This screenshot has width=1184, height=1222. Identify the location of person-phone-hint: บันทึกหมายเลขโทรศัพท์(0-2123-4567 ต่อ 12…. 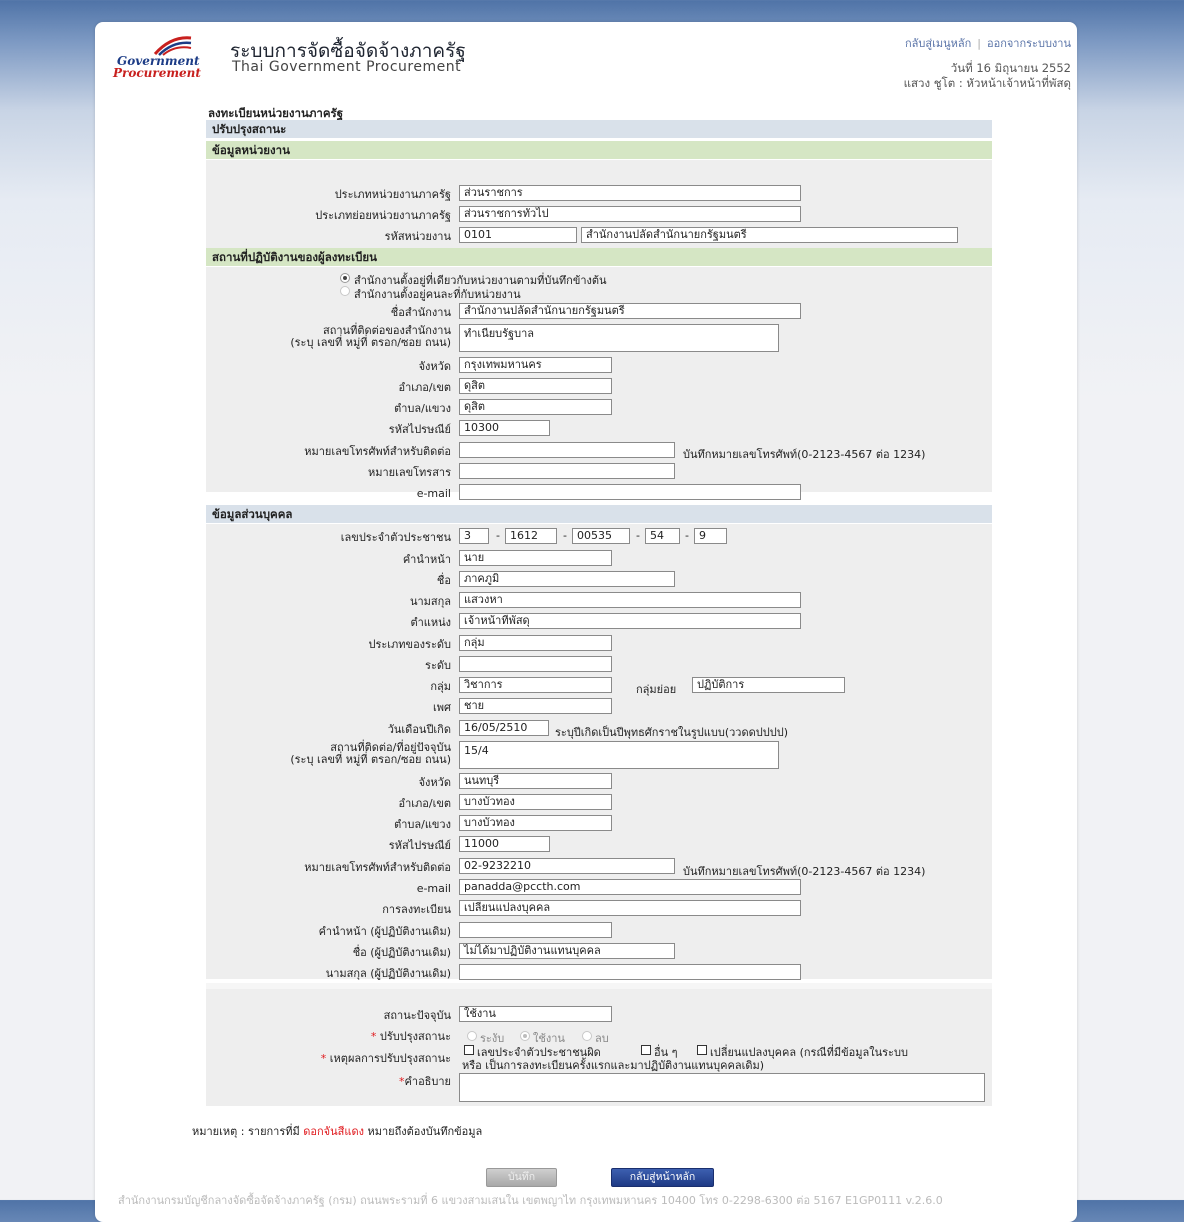
(804, 871).